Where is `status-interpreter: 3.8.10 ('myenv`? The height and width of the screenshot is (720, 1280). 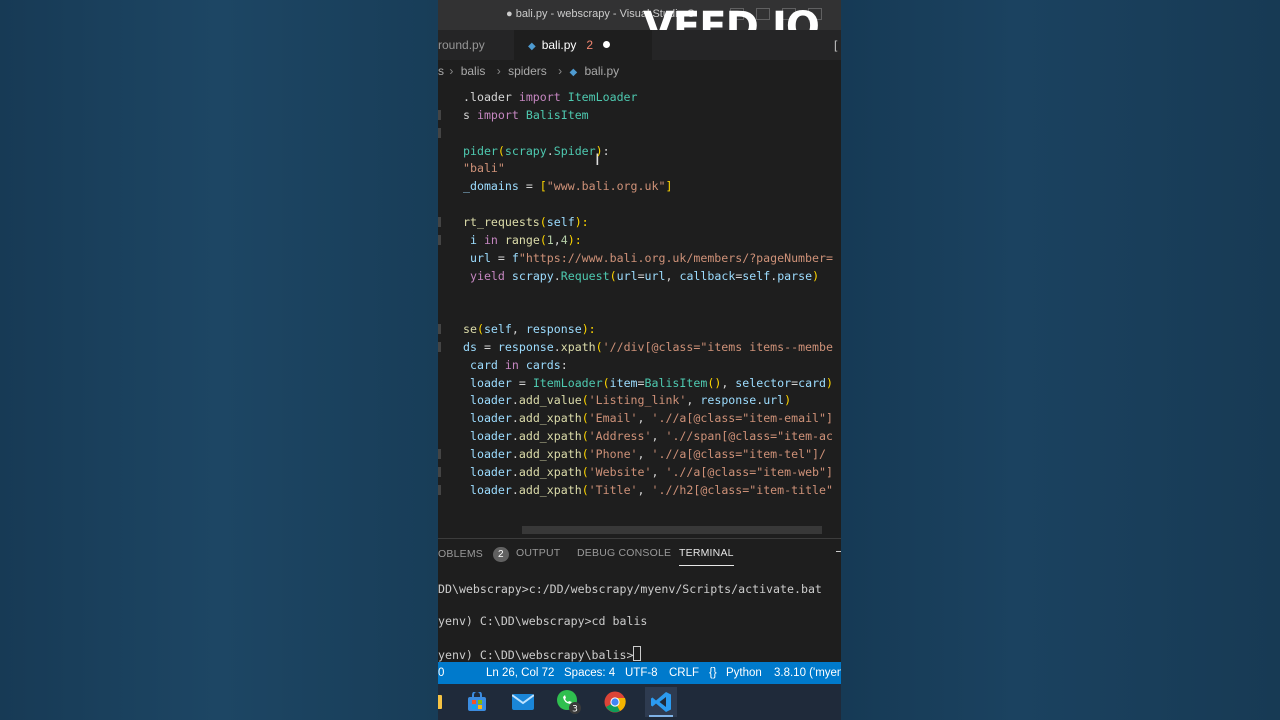
status-interpreter: 3.8.10 ('myenv is located at coordinates (807, 673).